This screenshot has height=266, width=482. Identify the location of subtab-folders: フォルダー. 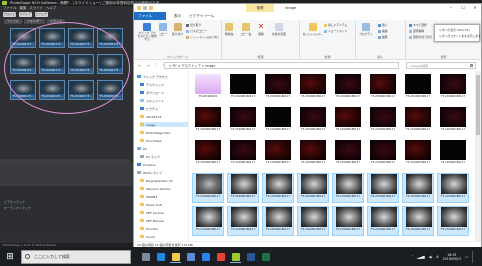
(35, 21).